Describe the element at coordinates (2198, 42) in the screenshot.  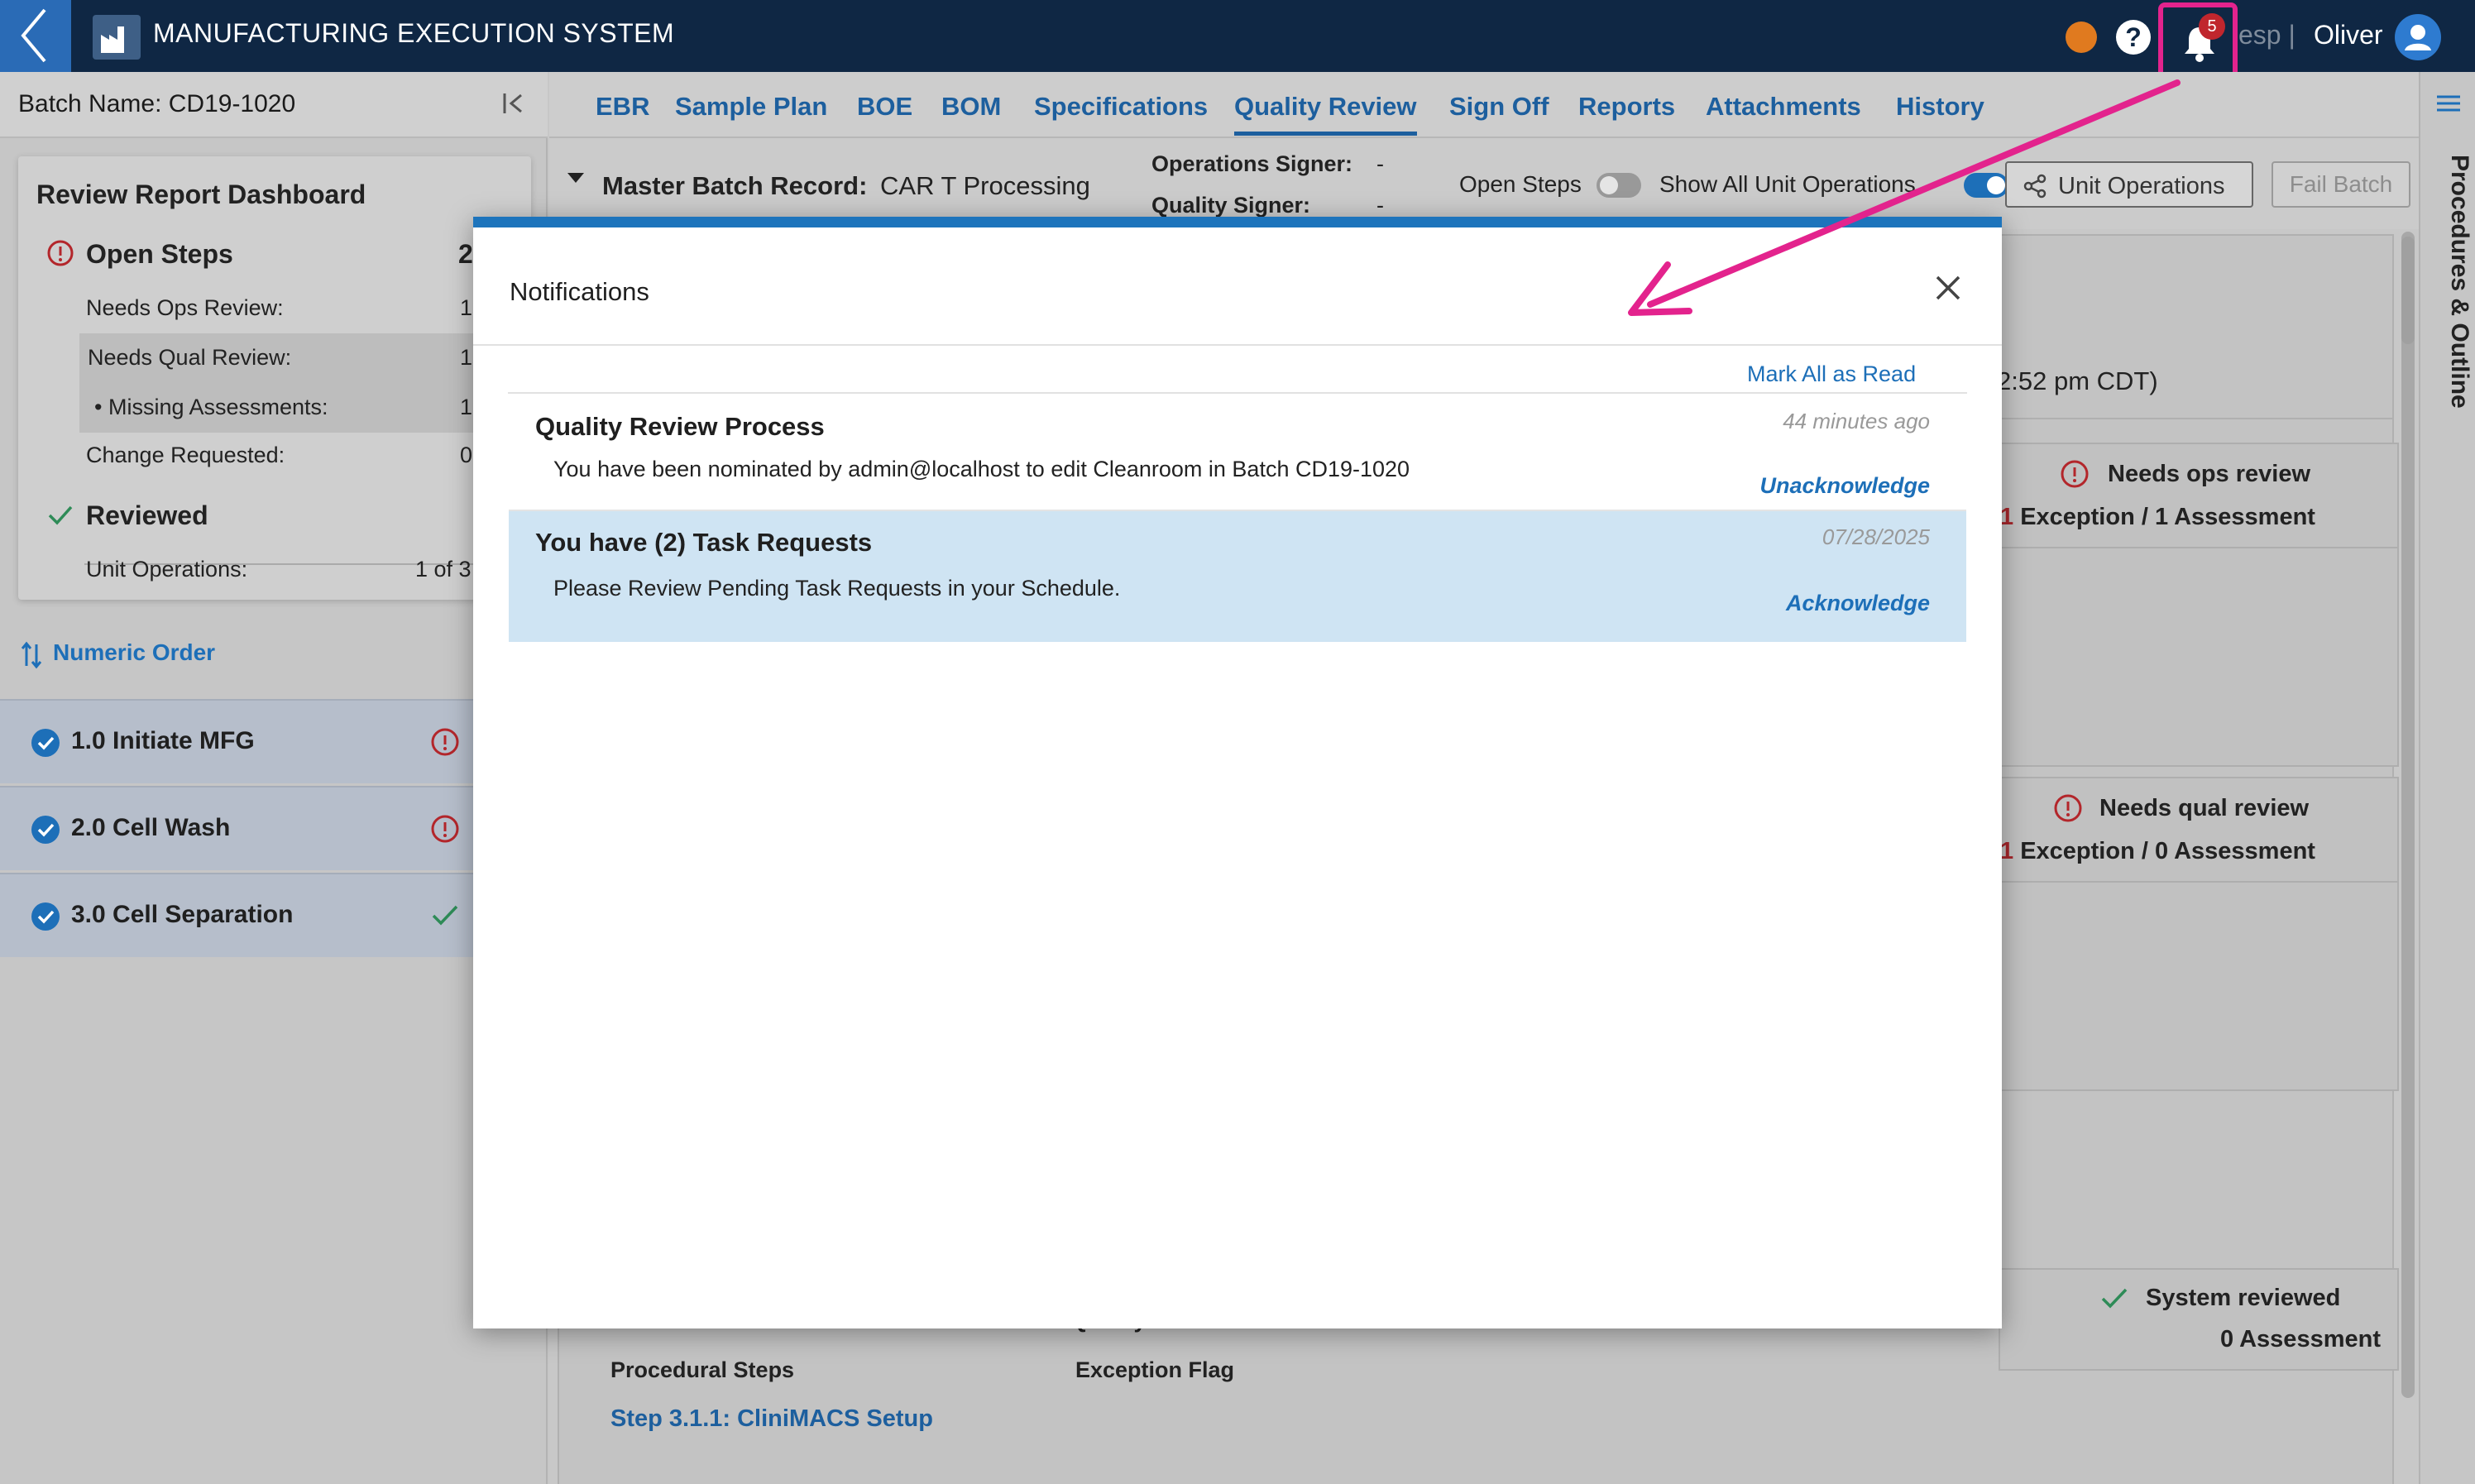
I see `notifications-button: 5` at that location.